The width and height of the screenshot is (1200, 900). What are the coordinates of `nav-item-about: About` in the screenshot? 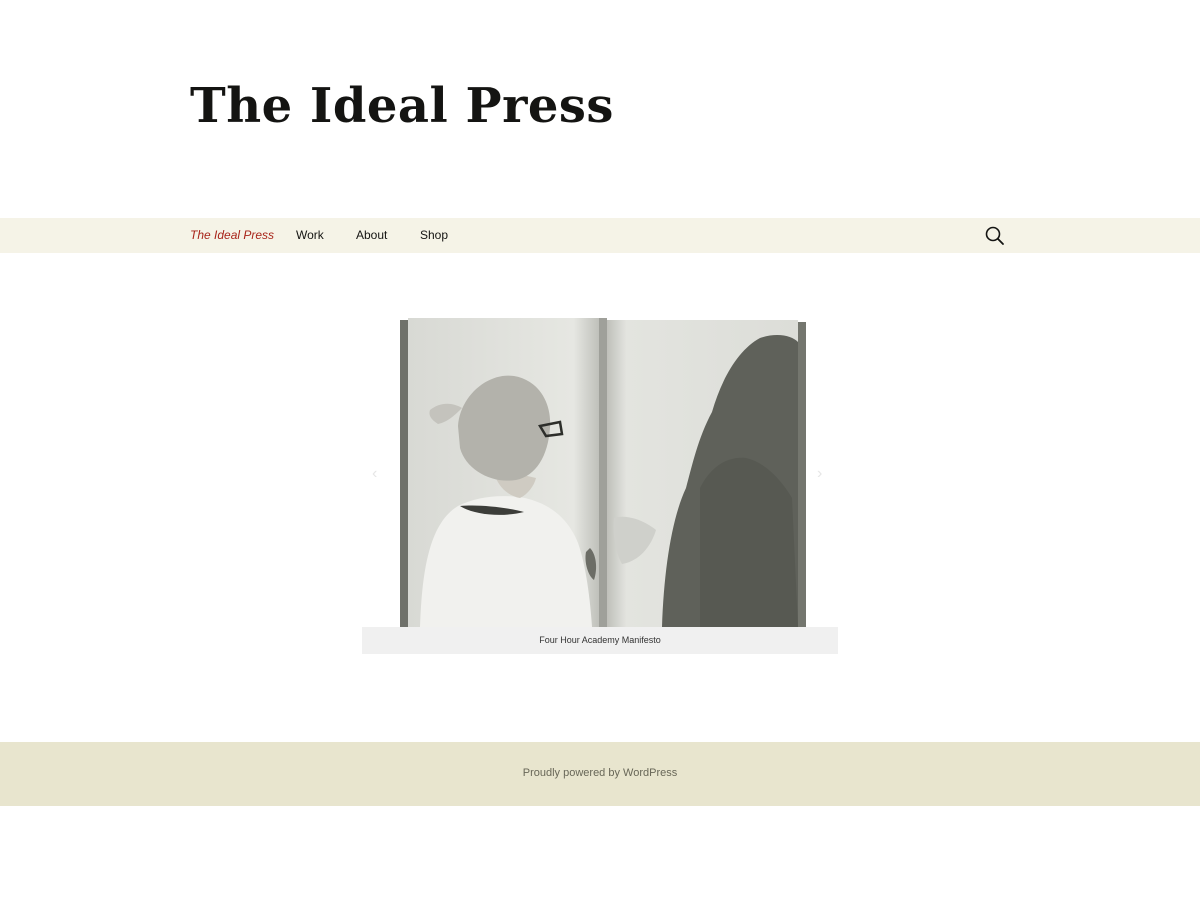 It's located at (371, 235).